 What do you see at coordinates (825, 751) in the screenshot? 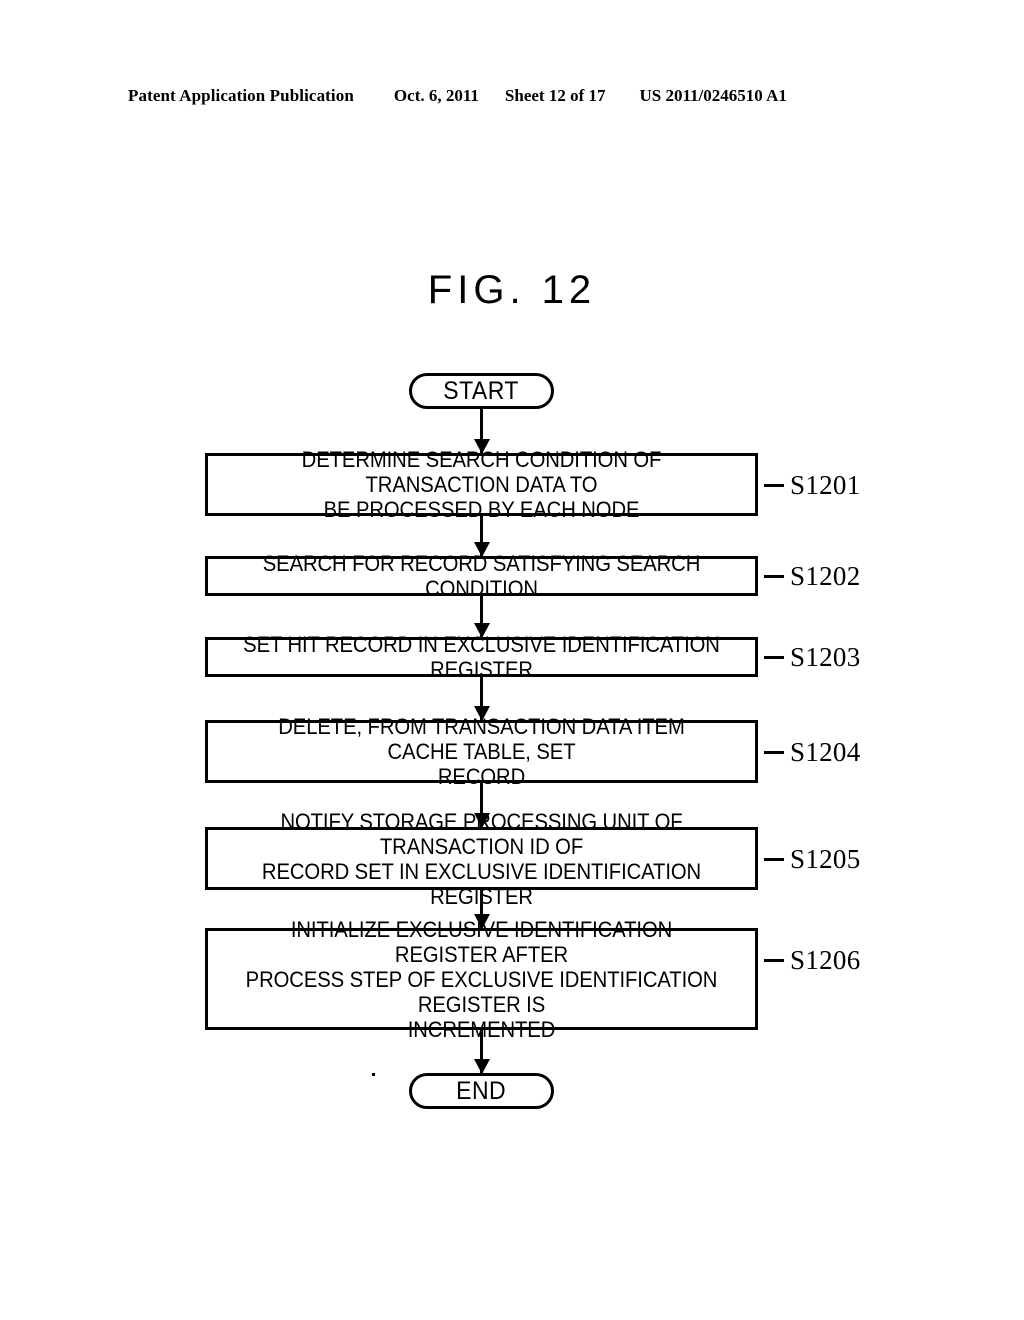
I see `step-ref-s1204: S1204` at bounding box center [825, 751].